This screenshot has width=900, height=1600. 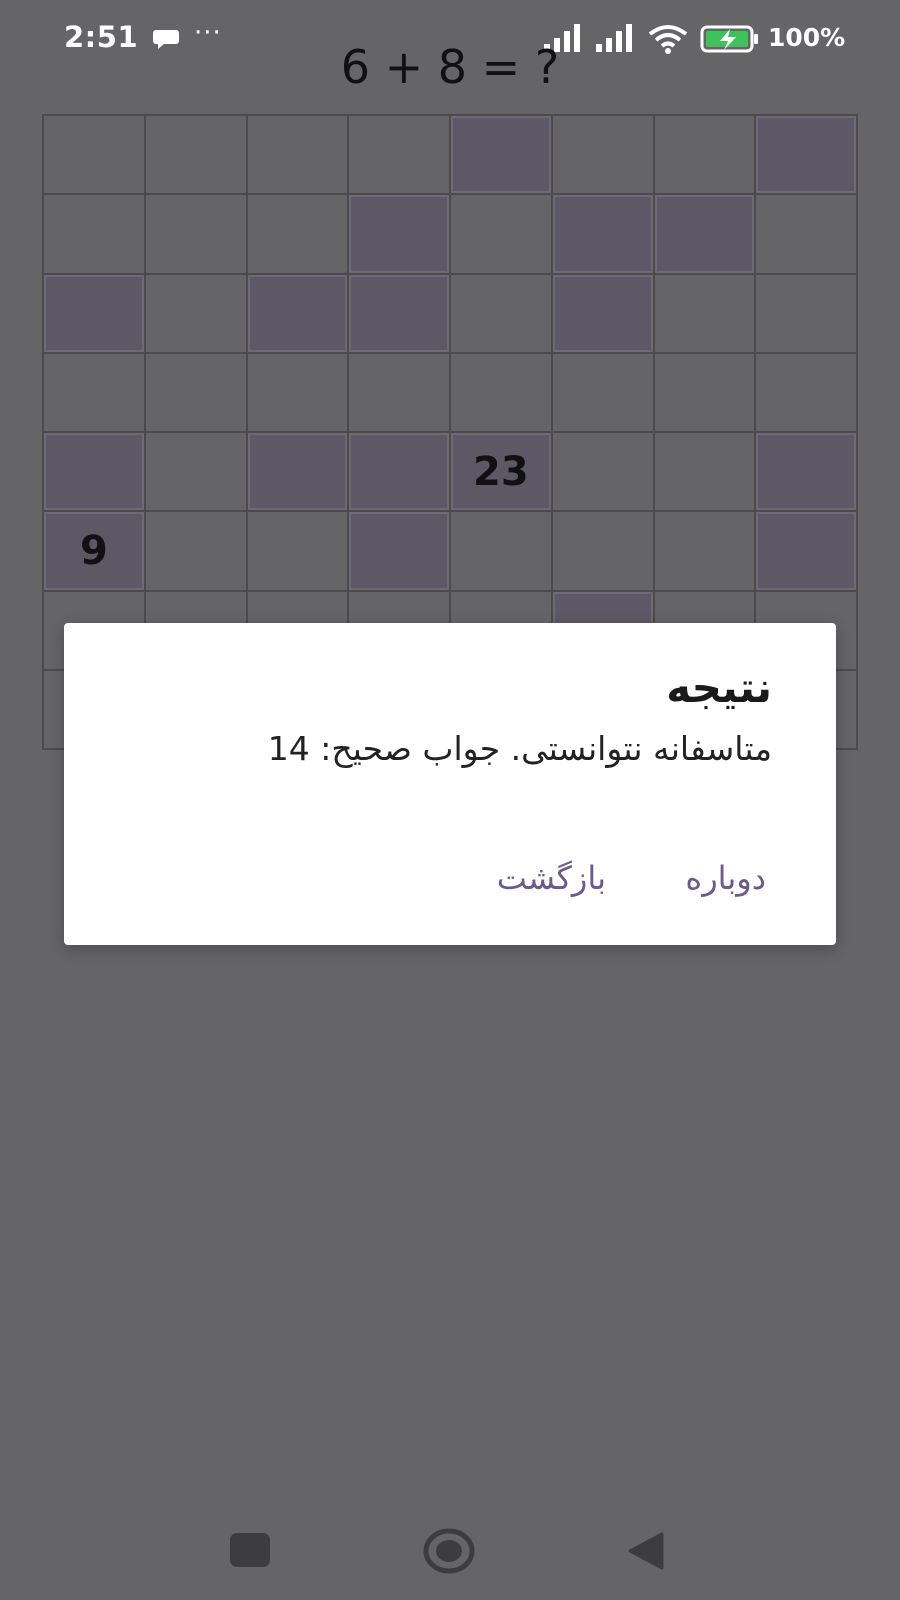 I want to click on grid-cell-filled: 9, so click(x=95, y=552).